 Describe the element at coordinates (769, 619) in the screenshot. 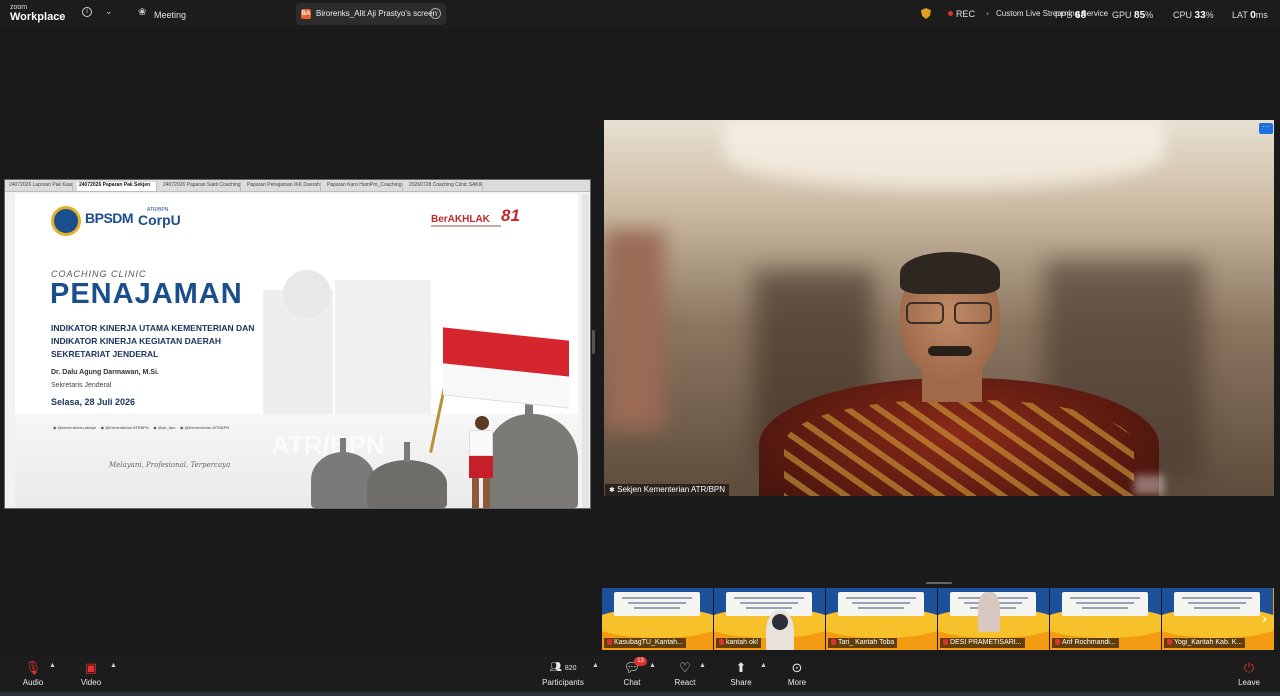

I see `participant-thumbnail: kantah okl` at that location.